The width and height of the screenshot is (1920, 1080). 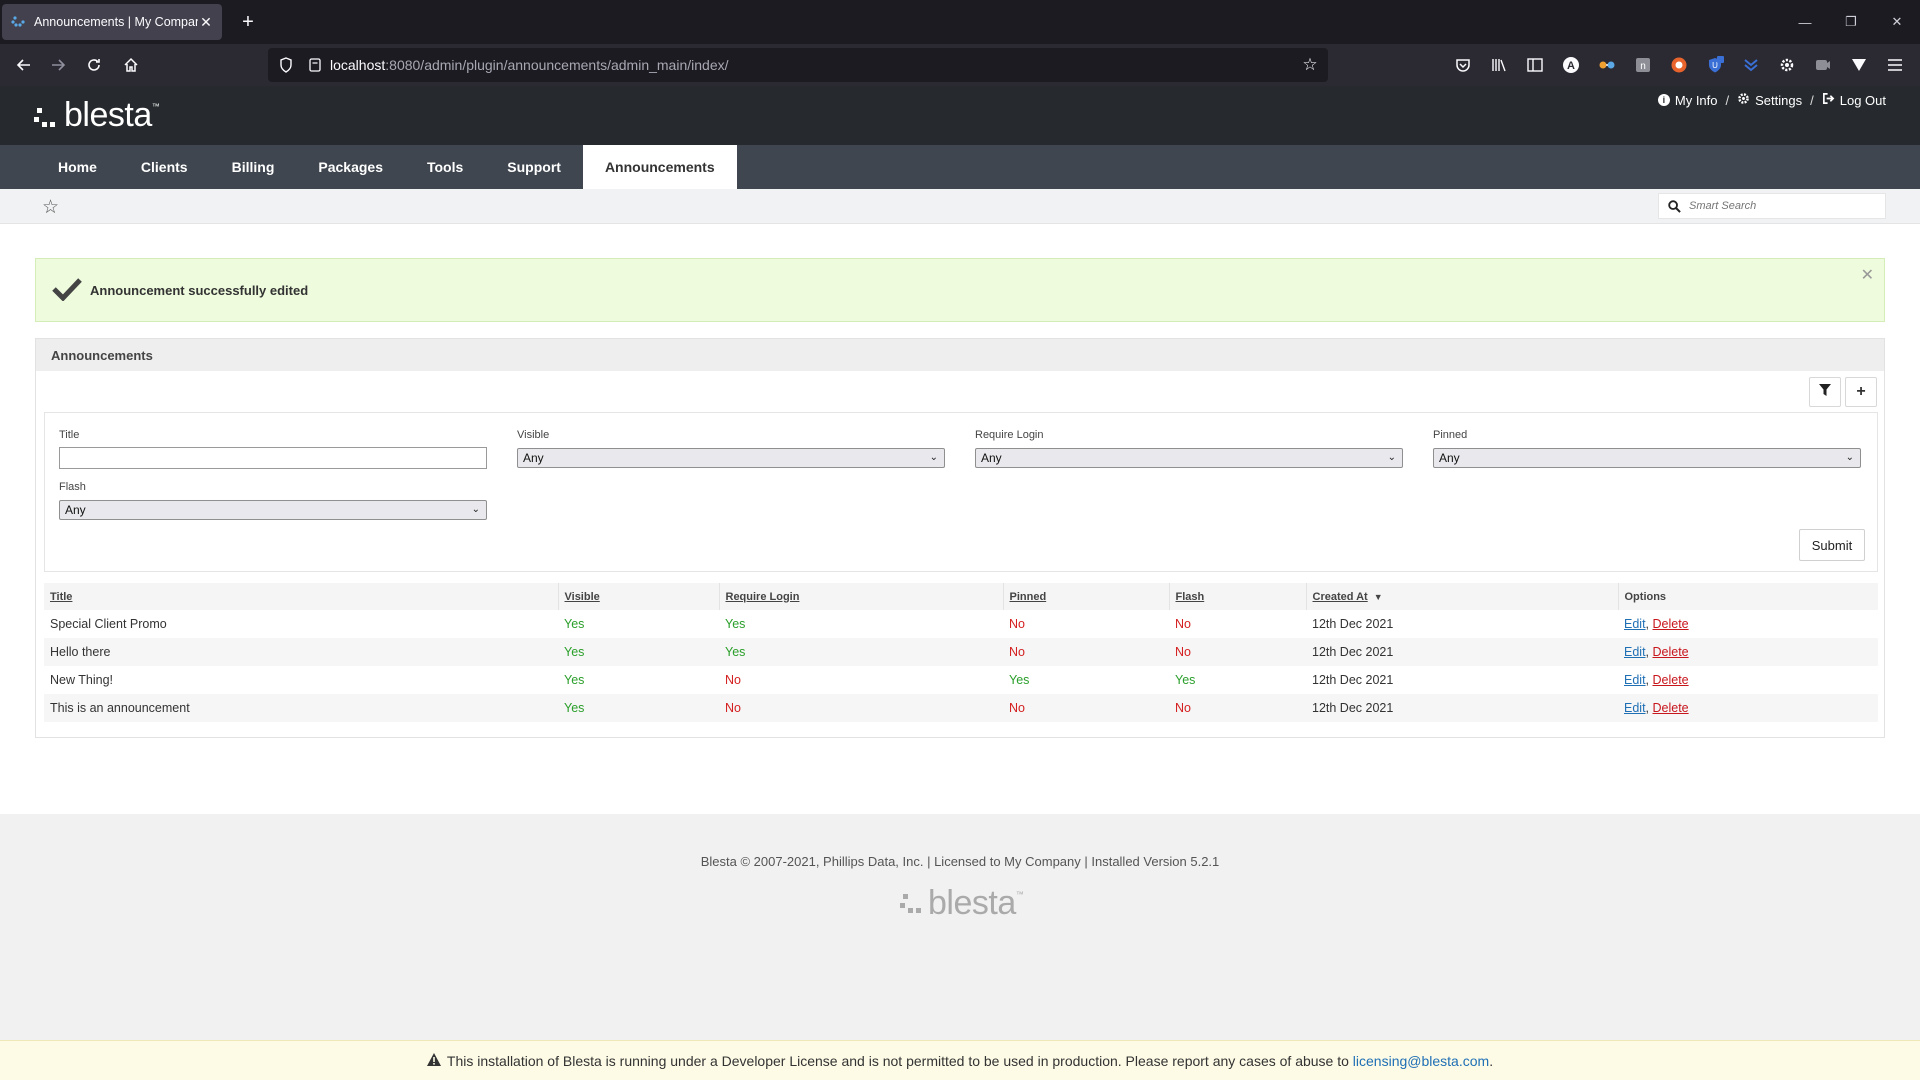 What do you see at coordinates (301, 652) in the screenshot?
I see `cell-title: Hello there` at bounding box center [301, 652].